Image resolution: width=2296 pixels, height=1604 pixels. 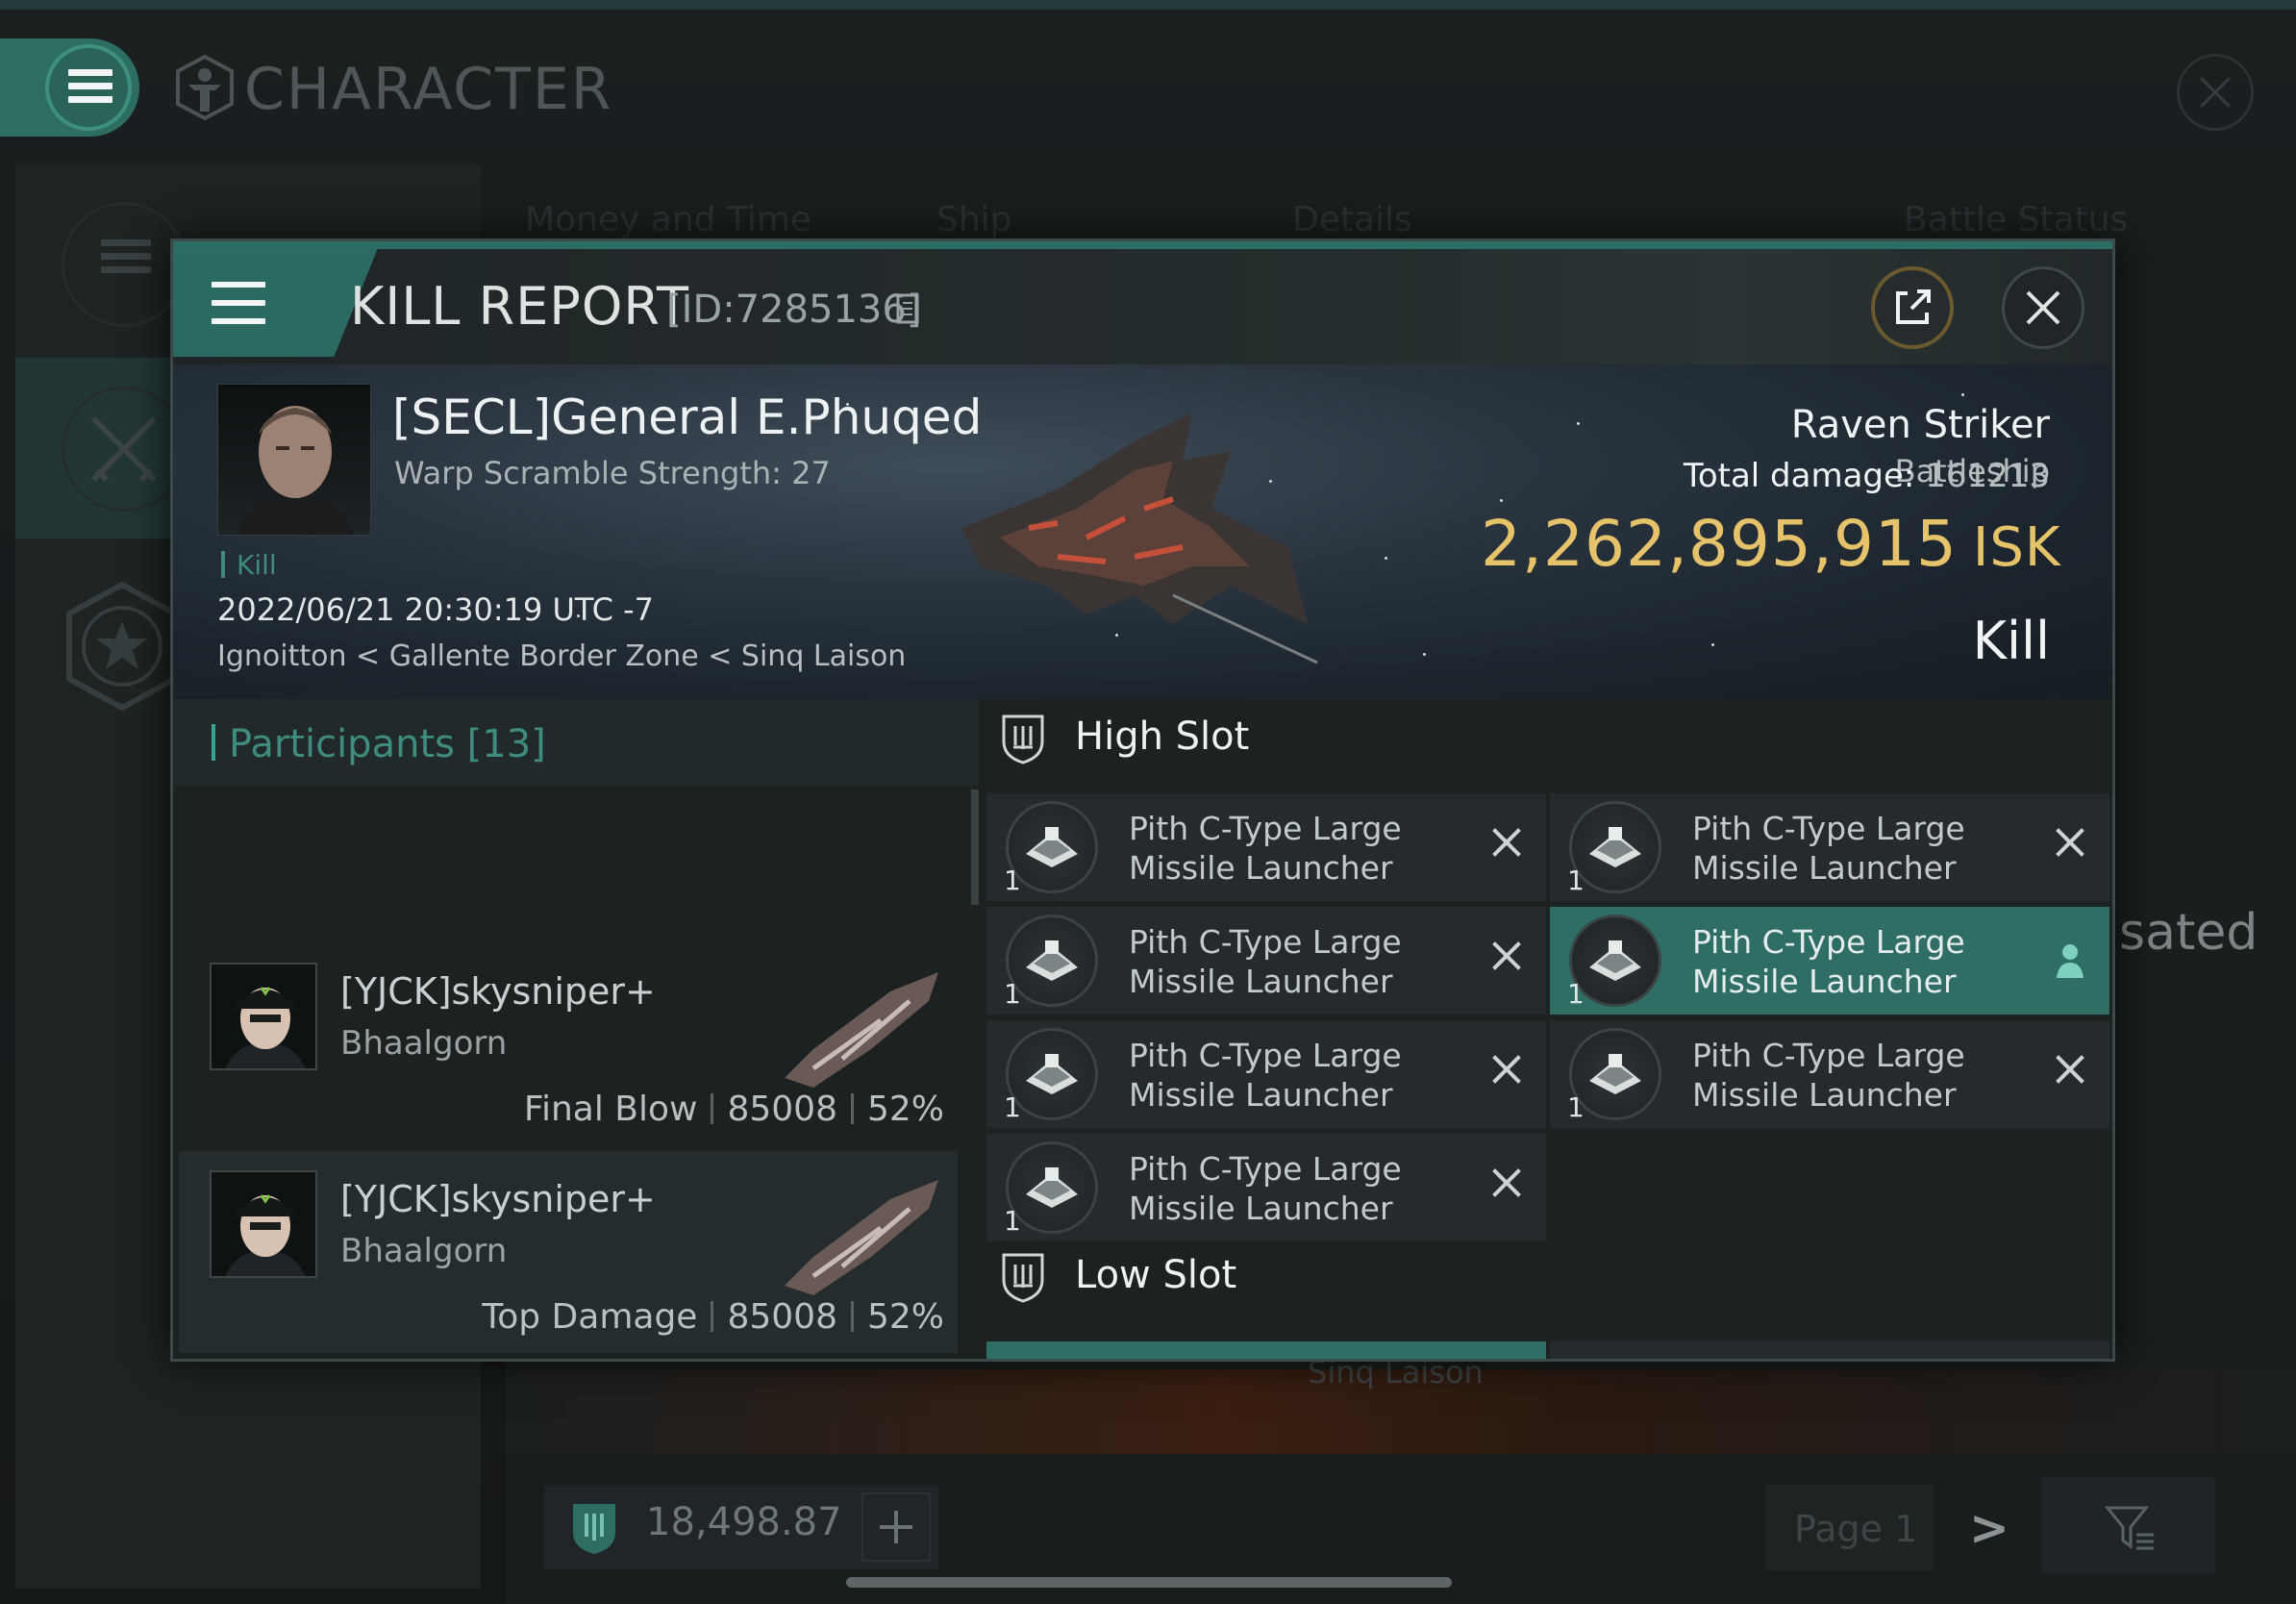 What do you see at coordinates (975, 847) in the screenshot?
I see `participants-scrollbar` at bounding box center [975, 847].